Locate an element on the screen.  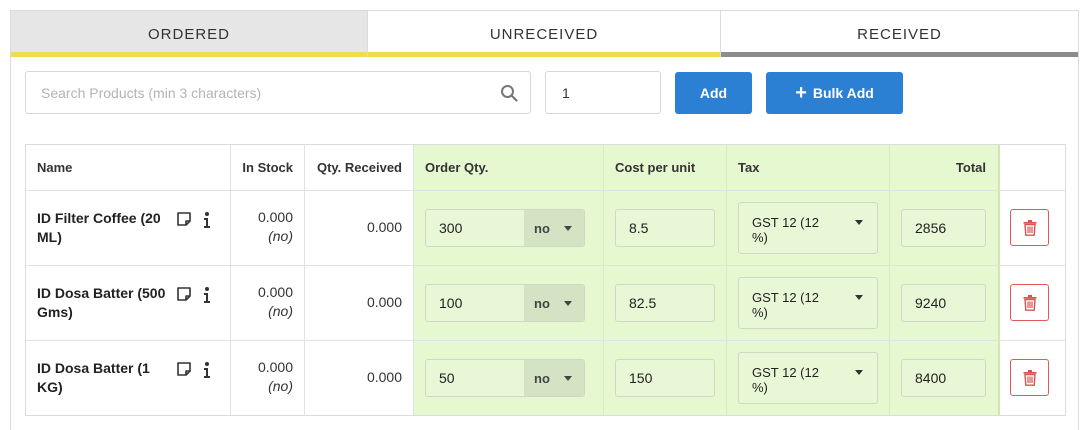
product-search is located at coordinates (278, 92).